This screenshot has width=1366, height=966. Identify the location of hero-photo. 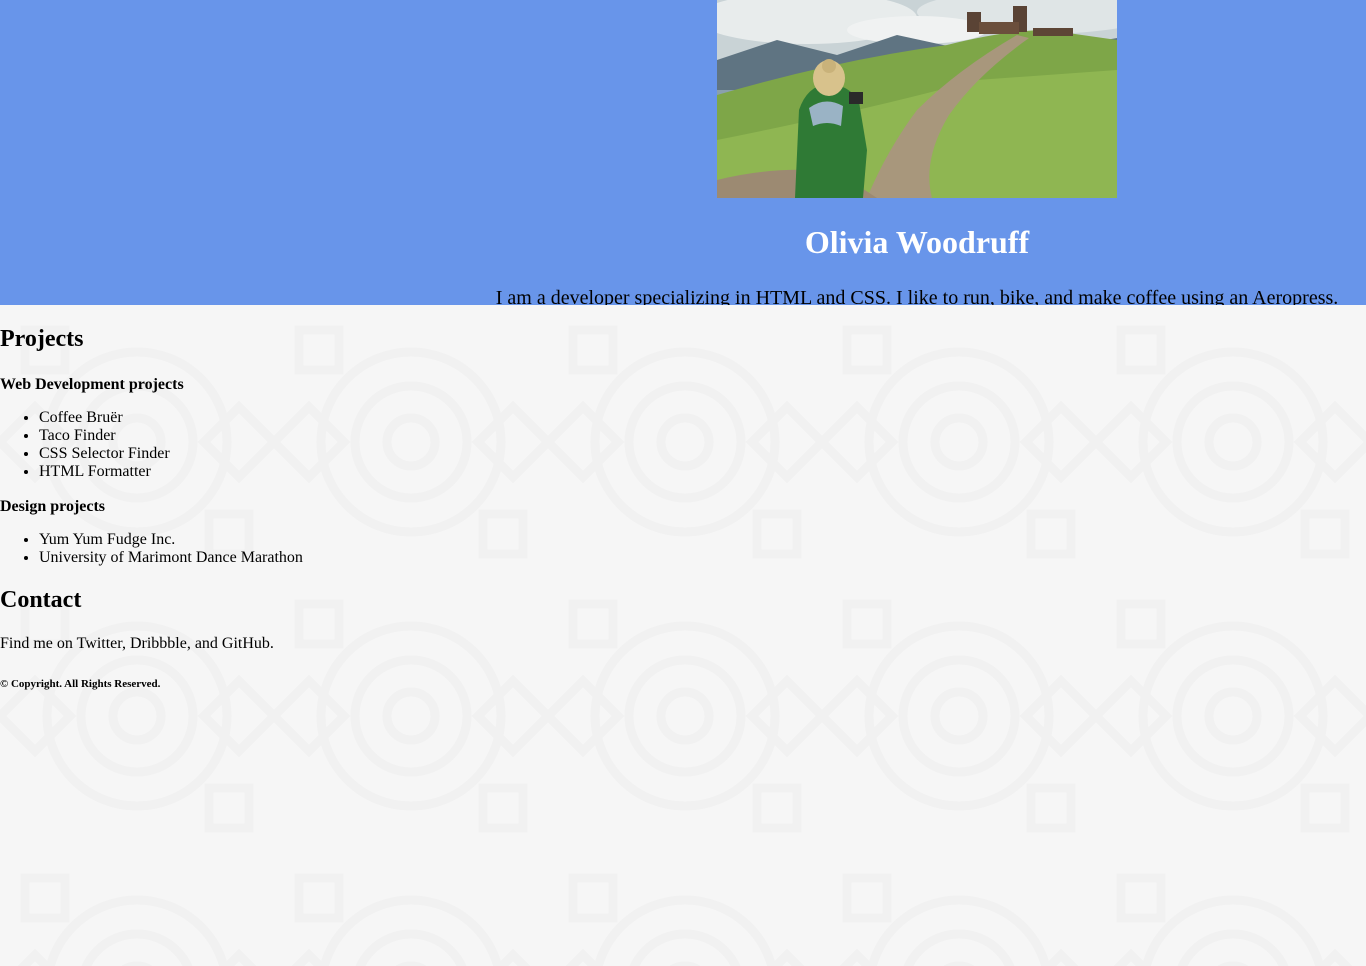
(917, 99).